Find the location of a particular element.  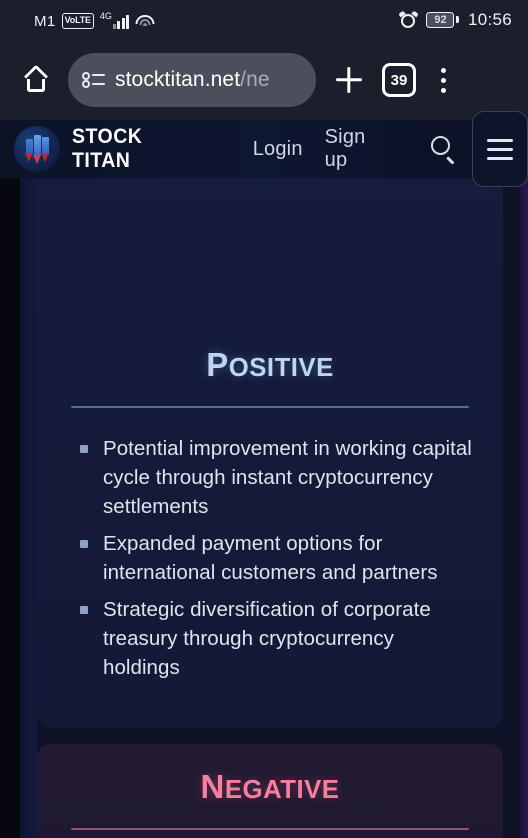

positive-divider is located at coordinates (270, 407).